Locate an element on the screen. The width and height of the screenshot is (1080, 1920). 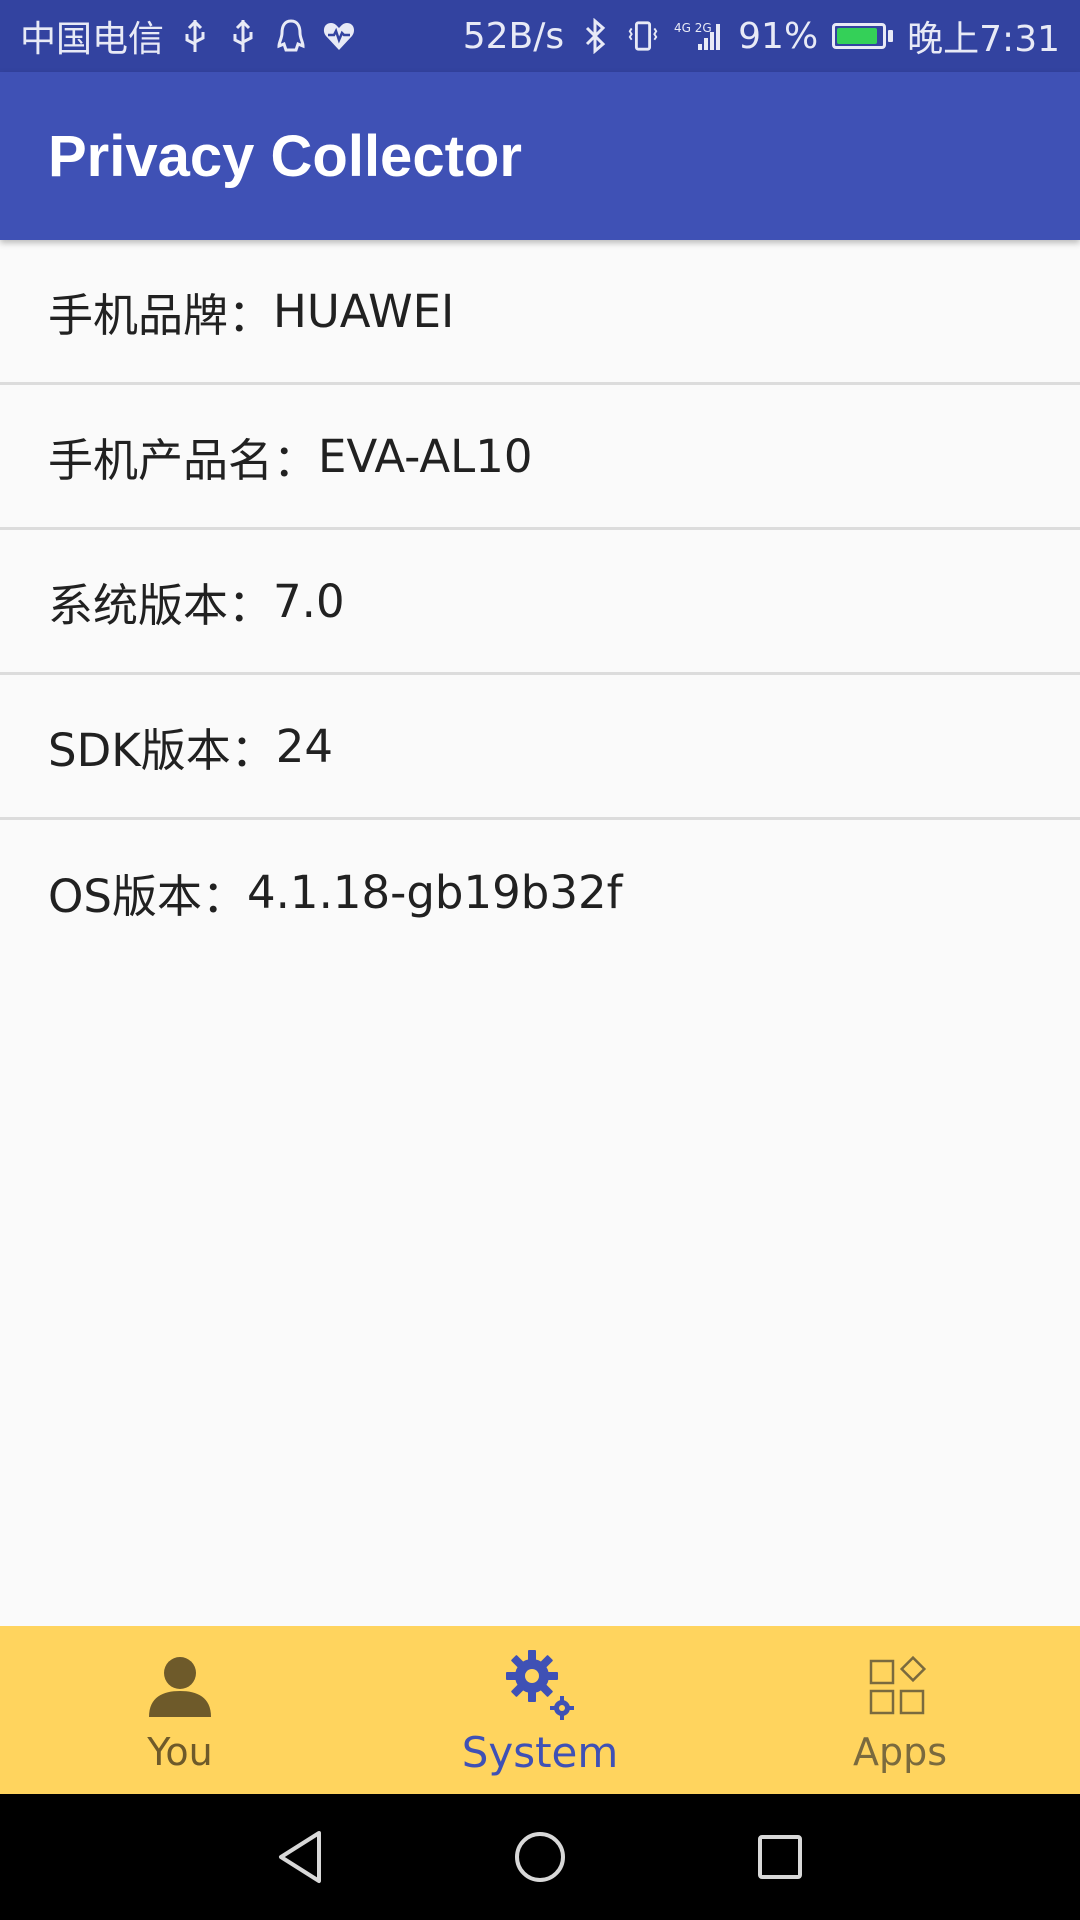
nav-label-apps: Apps is located at coordinates (900, 1752).